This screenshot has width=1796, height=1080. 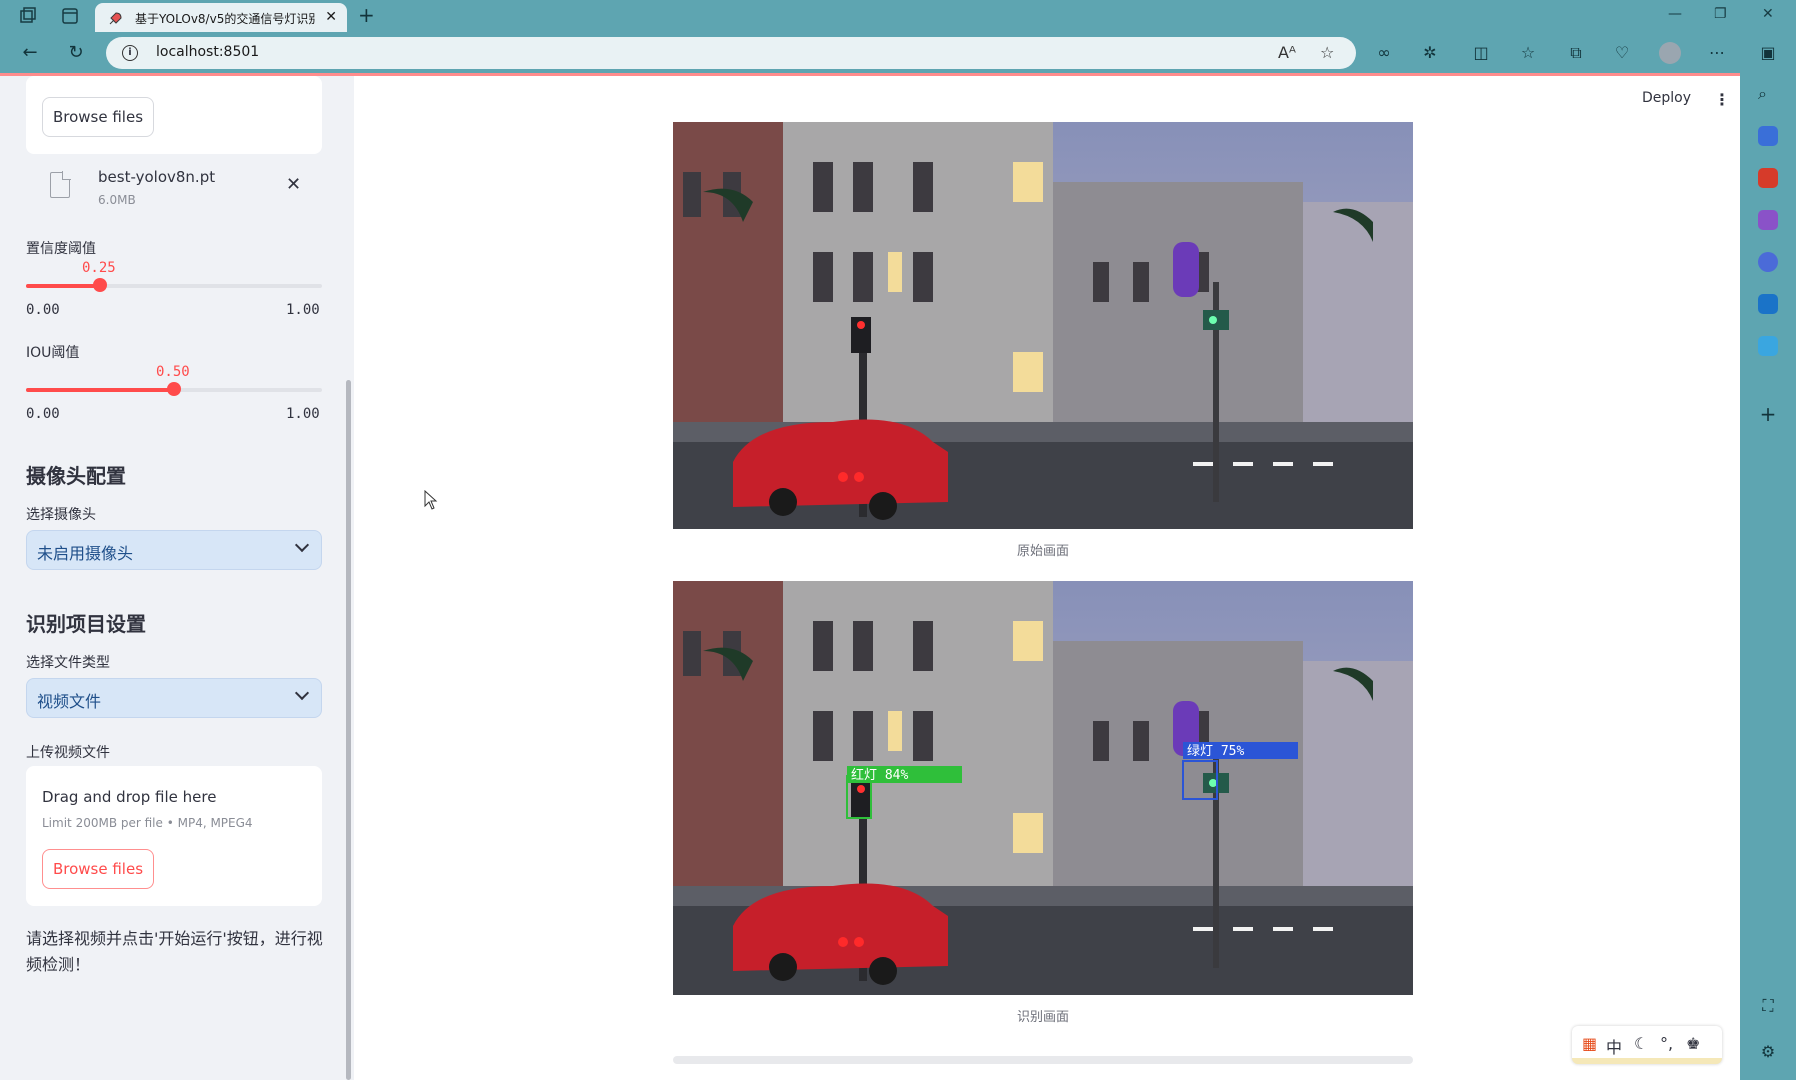 What do you see at coordinates (1768, 1052) in the screenshot?
I see `settings-gear-icon: ⚙` at bounding box center [1768, 1052].